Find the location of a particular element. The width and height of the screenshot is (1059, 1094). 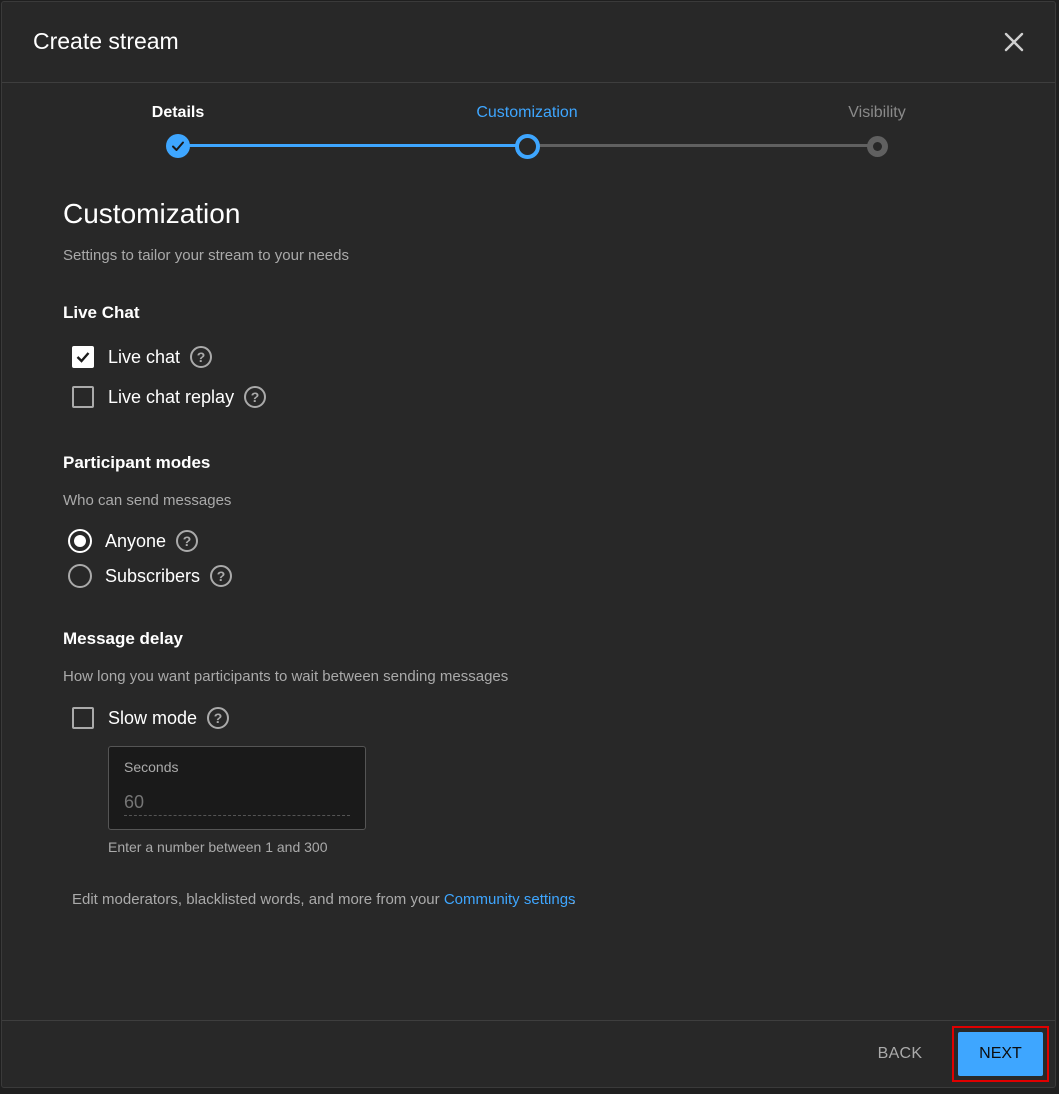

back-button: BACK is located at coordinates (900, 1054).